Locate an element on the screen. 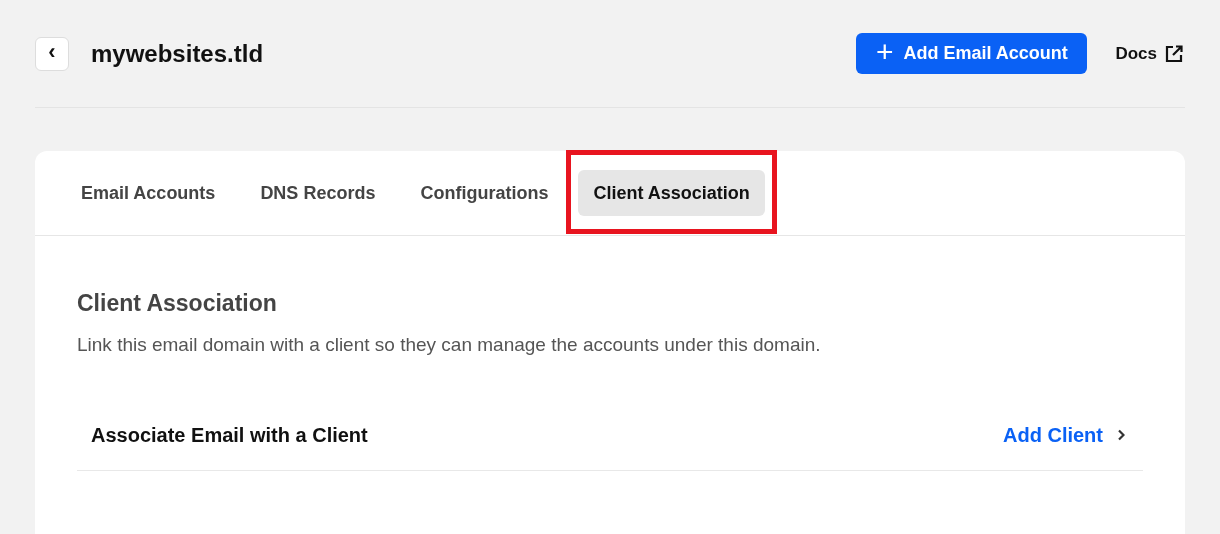 The width and height of the screenshot is (1220, 534). section-title: Client Association is located at coordinates (177, 303).